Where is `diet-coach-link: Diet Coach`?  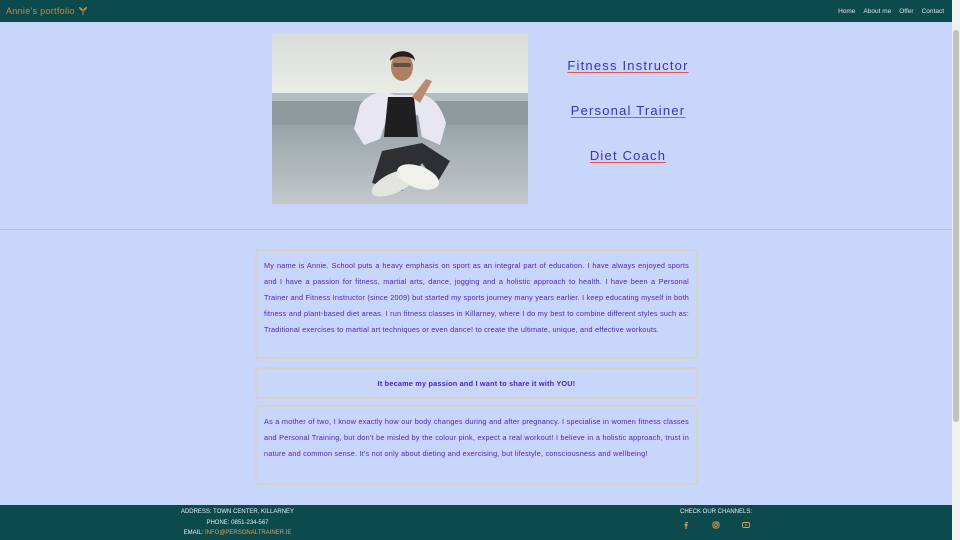
diet-coach-link: Diet Coach is located at coordinates (628, 170).